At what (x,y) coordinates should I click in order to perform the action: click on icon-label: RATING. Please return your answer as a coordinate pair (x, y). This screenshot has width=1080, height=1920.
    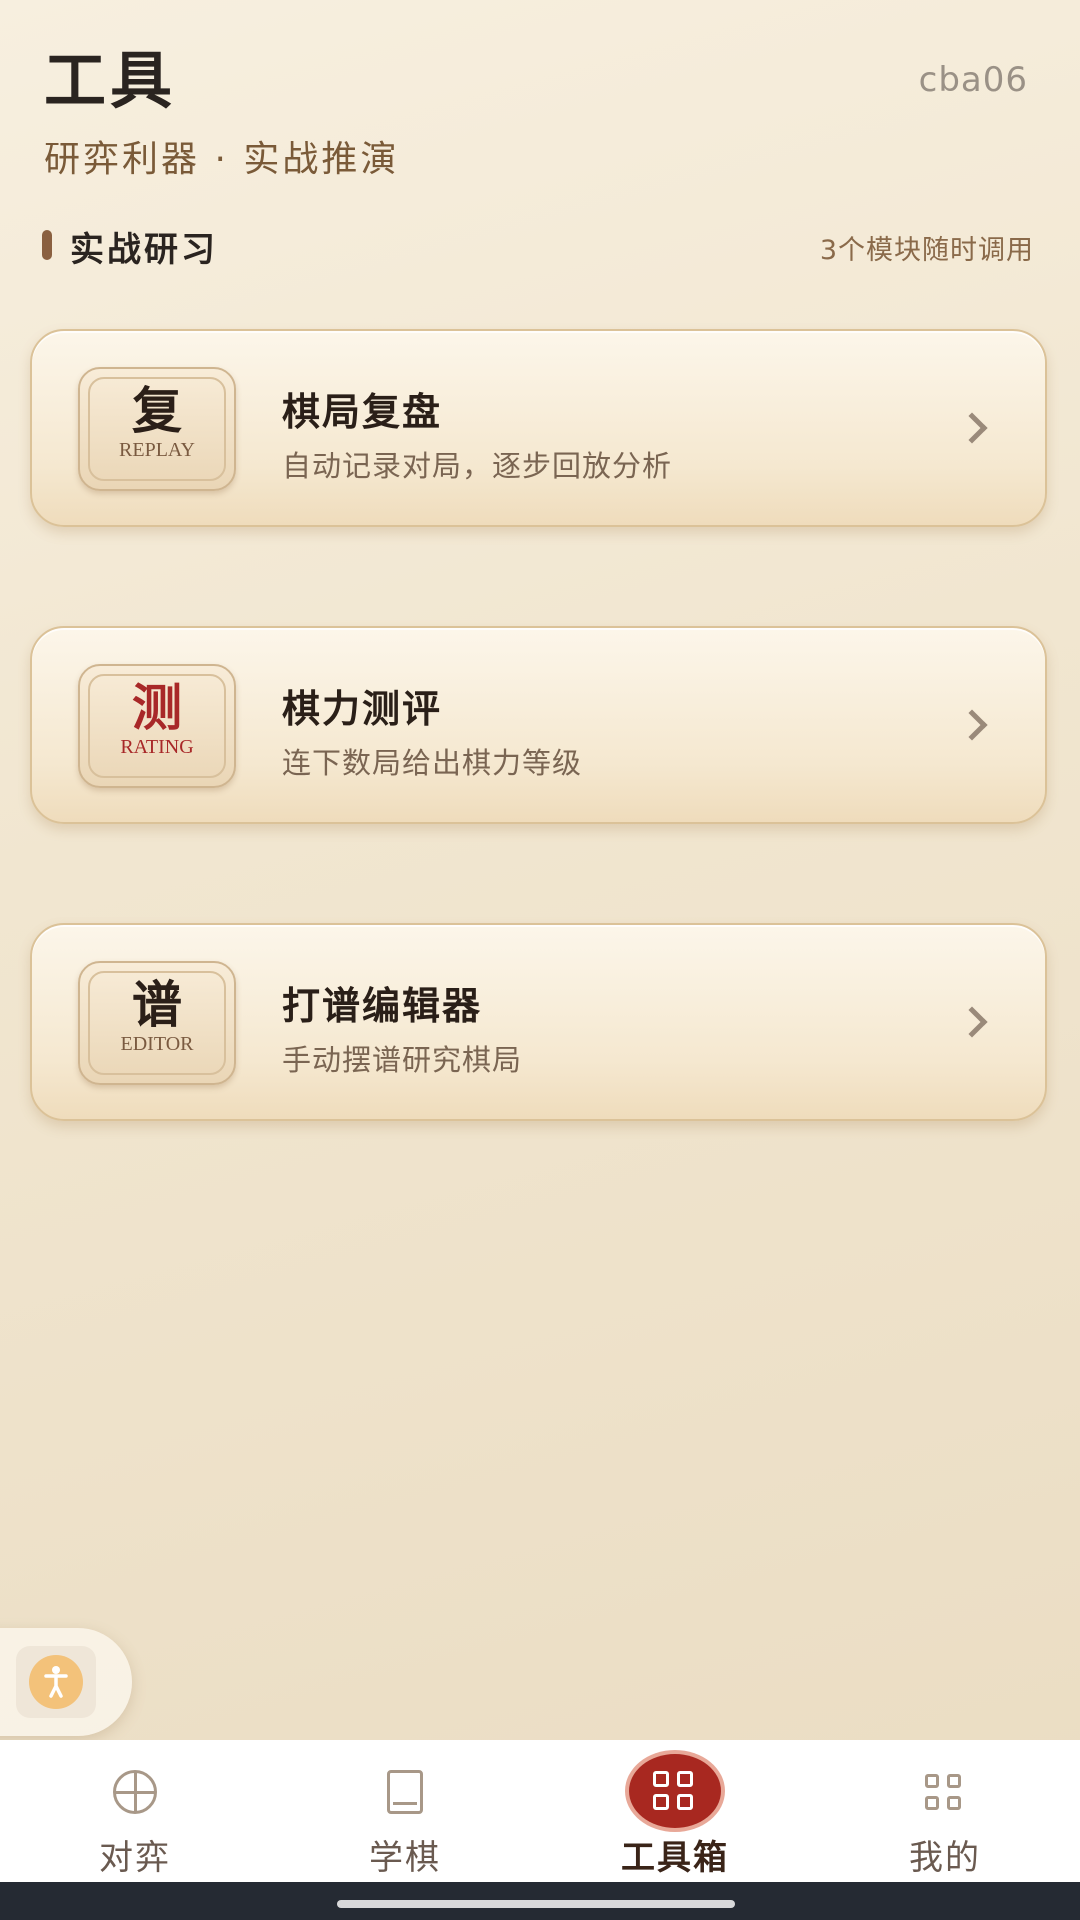
    Looking at the image, I should click on (157, 747).